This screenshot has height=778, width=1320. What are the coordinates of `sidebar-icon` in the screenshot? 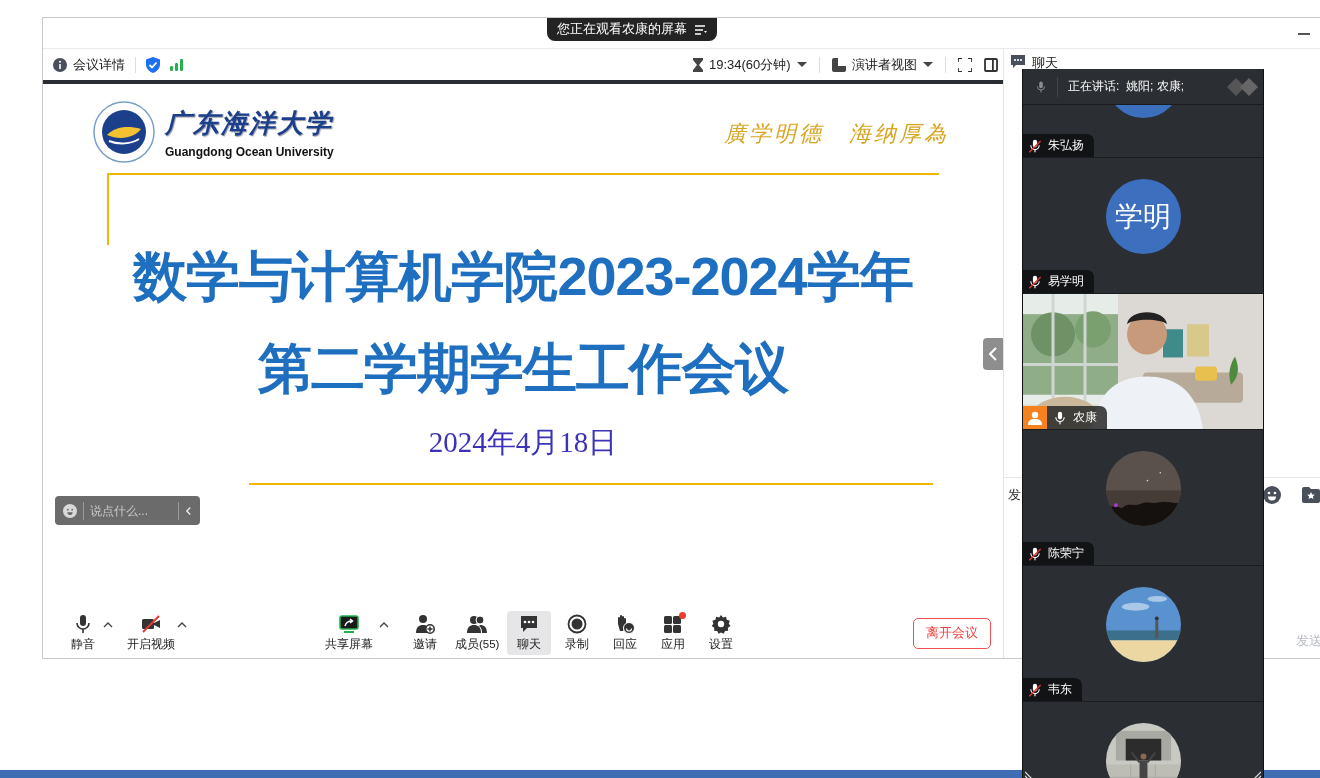 It's located at (990, 64).